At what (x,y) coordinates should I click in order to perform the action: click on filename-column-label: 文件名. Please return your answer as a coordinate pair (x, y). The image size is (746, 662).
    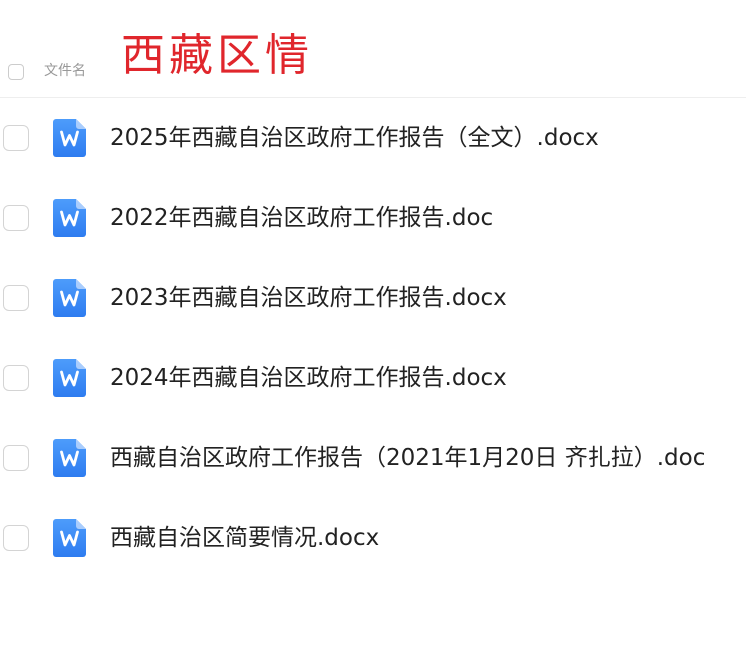
    Looking at the image, I should click on (65, 71).